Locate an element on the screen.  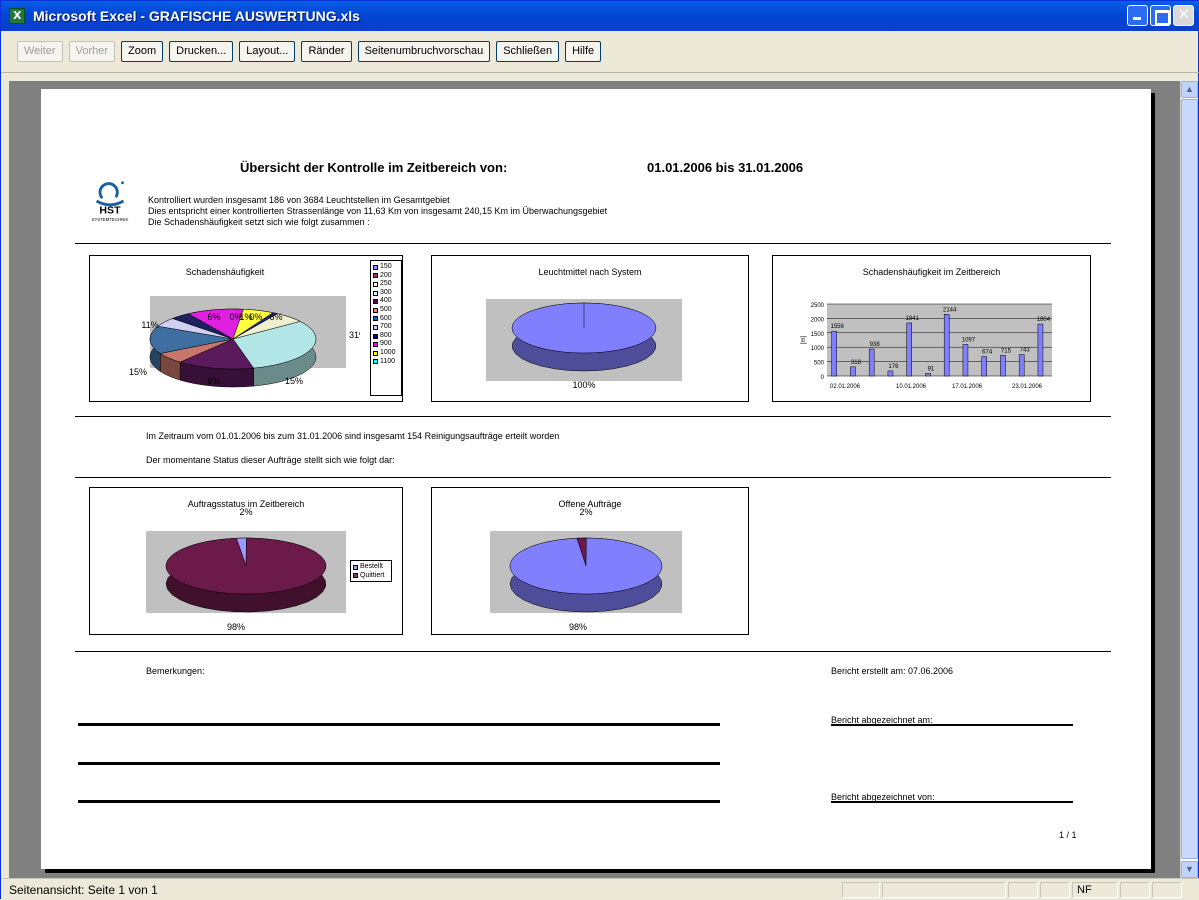
page-number: 1 / 1 is located at coordinates (1068, 835).